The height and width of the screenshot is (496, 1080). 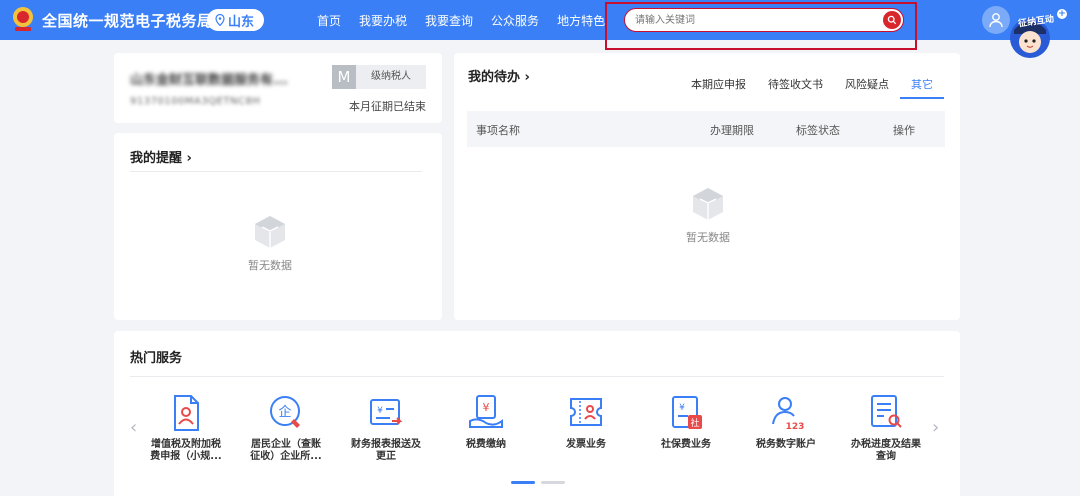 I want to click on todo-empty: 暂无数据, so click(x=708, y=215).